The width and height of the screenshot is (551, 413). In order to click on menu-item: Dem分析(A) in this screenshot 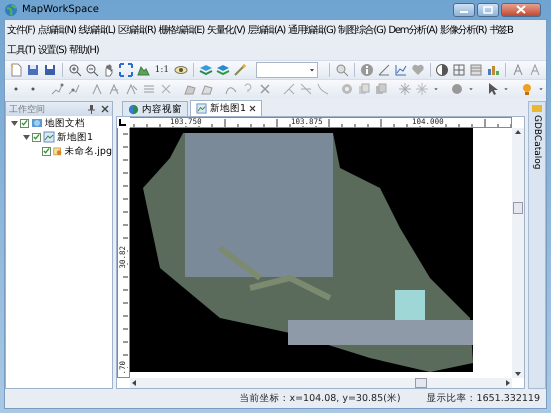, I will do `click(412, 30)`.